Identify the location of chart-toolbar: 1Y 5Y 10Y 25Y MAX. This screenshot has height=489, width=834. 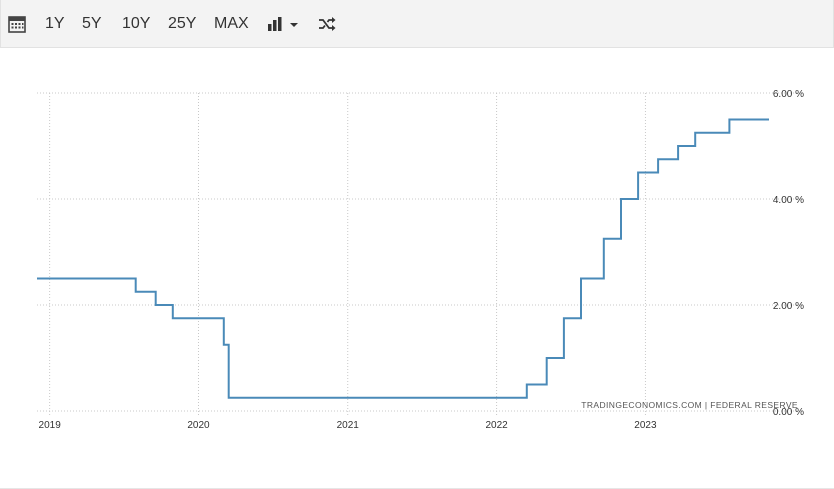
(417, 24).